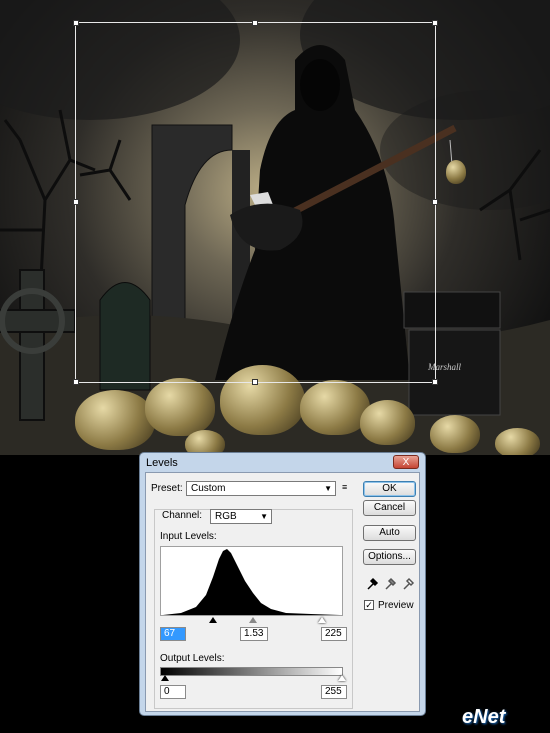 The width and height of the screenshot is (550, 733). I want to click on transform-handle-bottom-right, so click(435, 382).